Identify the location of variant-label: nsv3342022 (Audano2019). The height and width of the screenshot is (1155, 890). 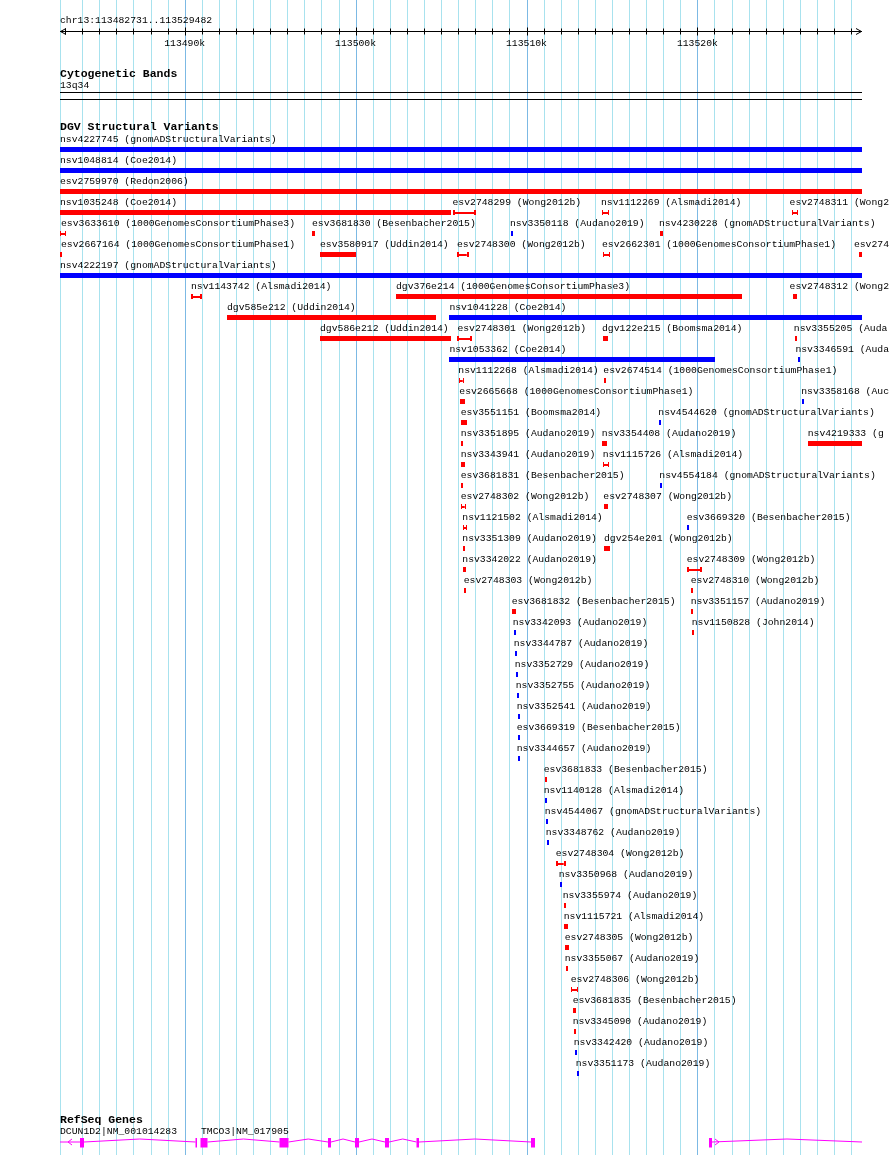
(529, 560).